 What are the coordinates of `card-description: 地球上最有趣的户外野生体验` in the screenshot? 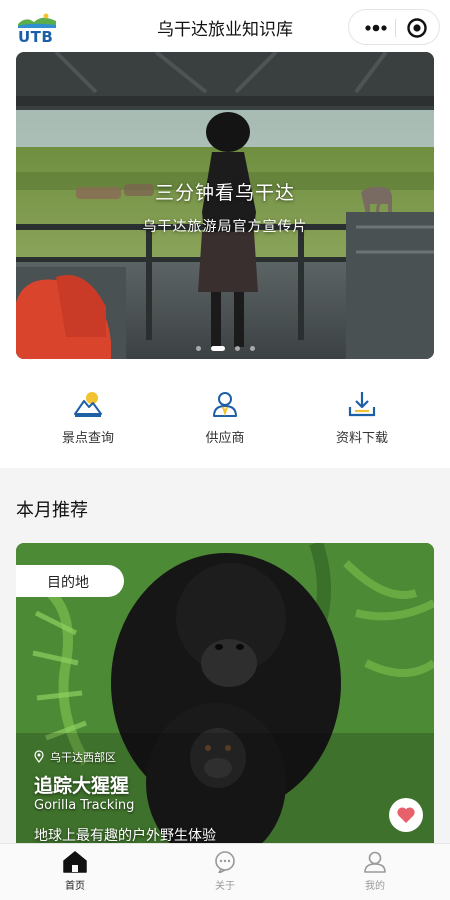 It's located at (125, 836).